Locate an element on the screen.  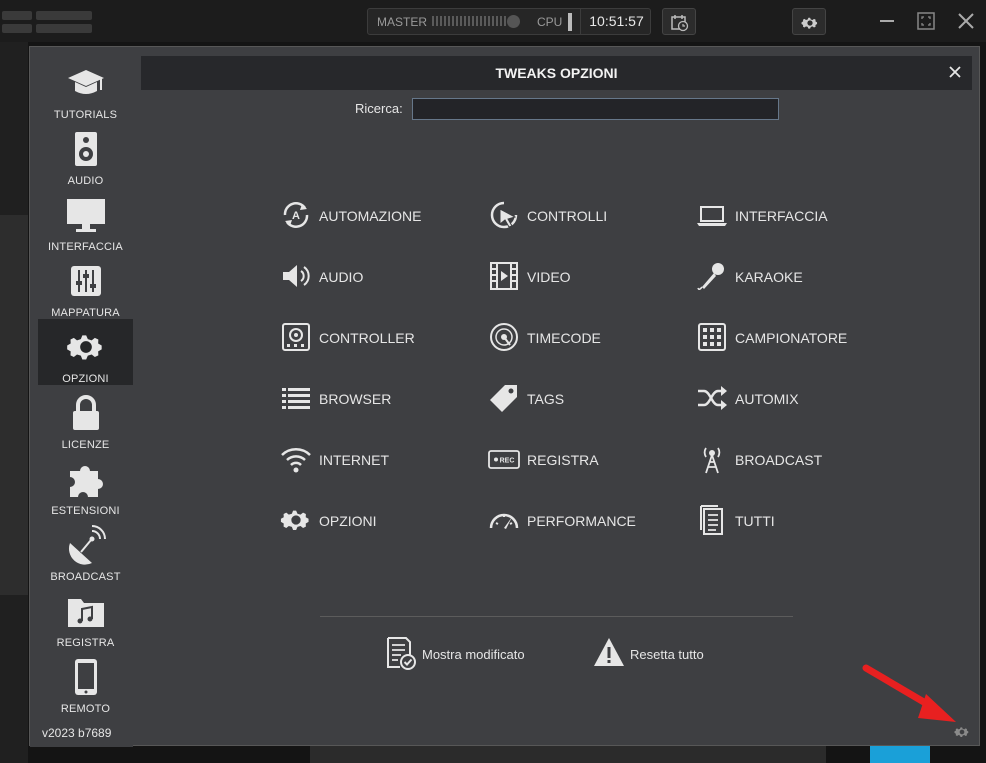
category-label: KARAOKE is located at coordinates (769, 277).